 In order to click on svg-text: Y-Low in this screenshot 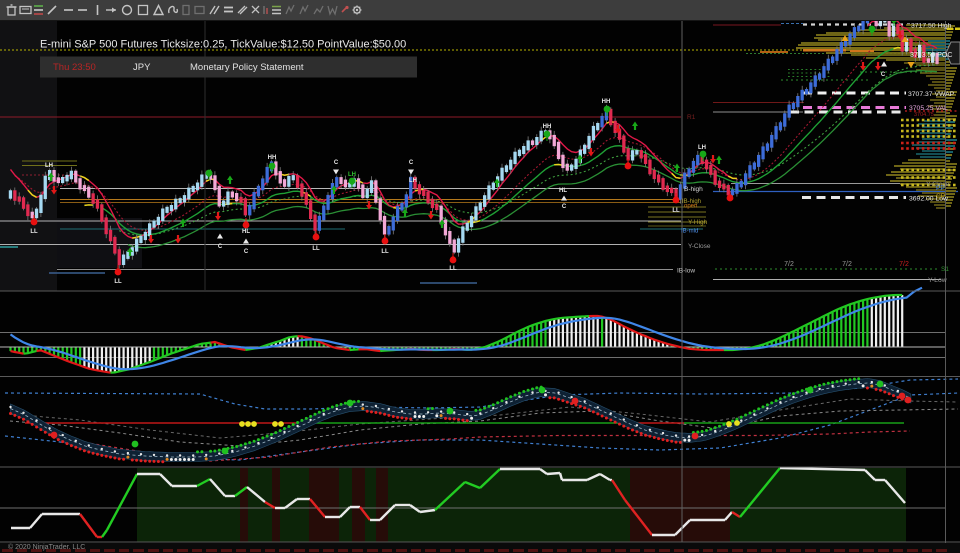, I will do `click(937, 280)`.